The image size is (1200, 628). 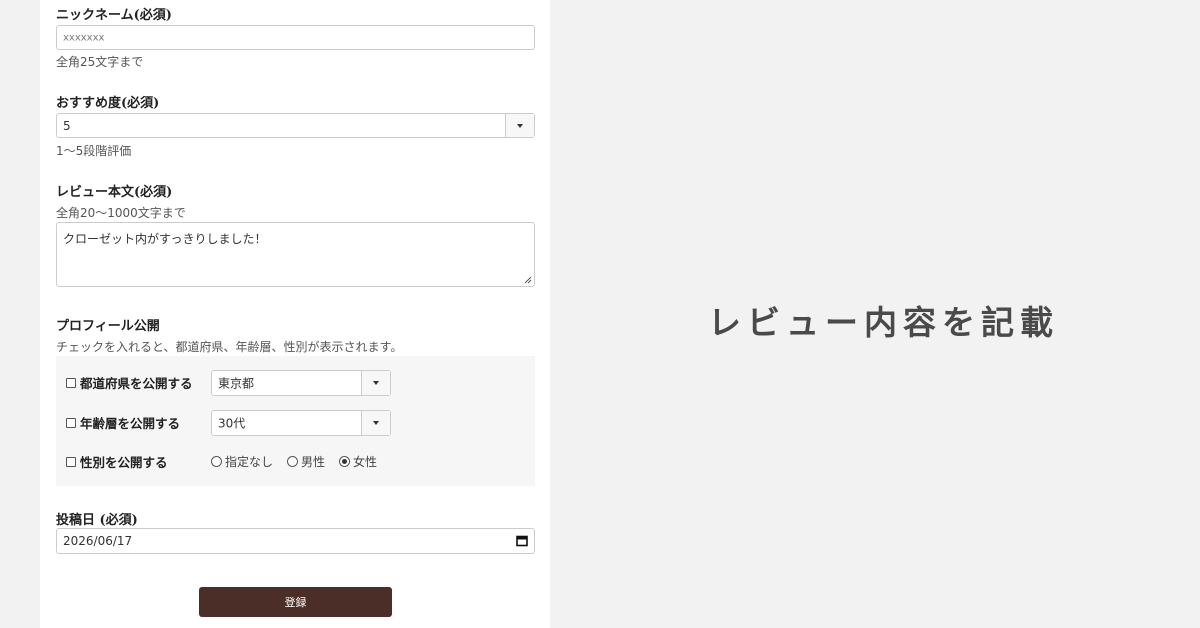 I want to click on age-checkbox-label: 年齢層を公開する, so click(x=130, y=422).